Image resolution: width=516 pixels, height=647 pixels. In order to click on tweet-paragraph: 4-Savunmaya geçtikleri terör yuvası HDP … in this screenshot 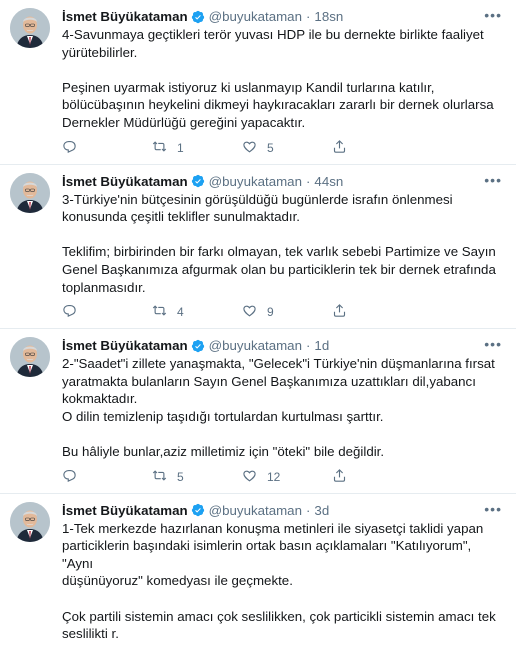, I will do `click(273, 43)`.